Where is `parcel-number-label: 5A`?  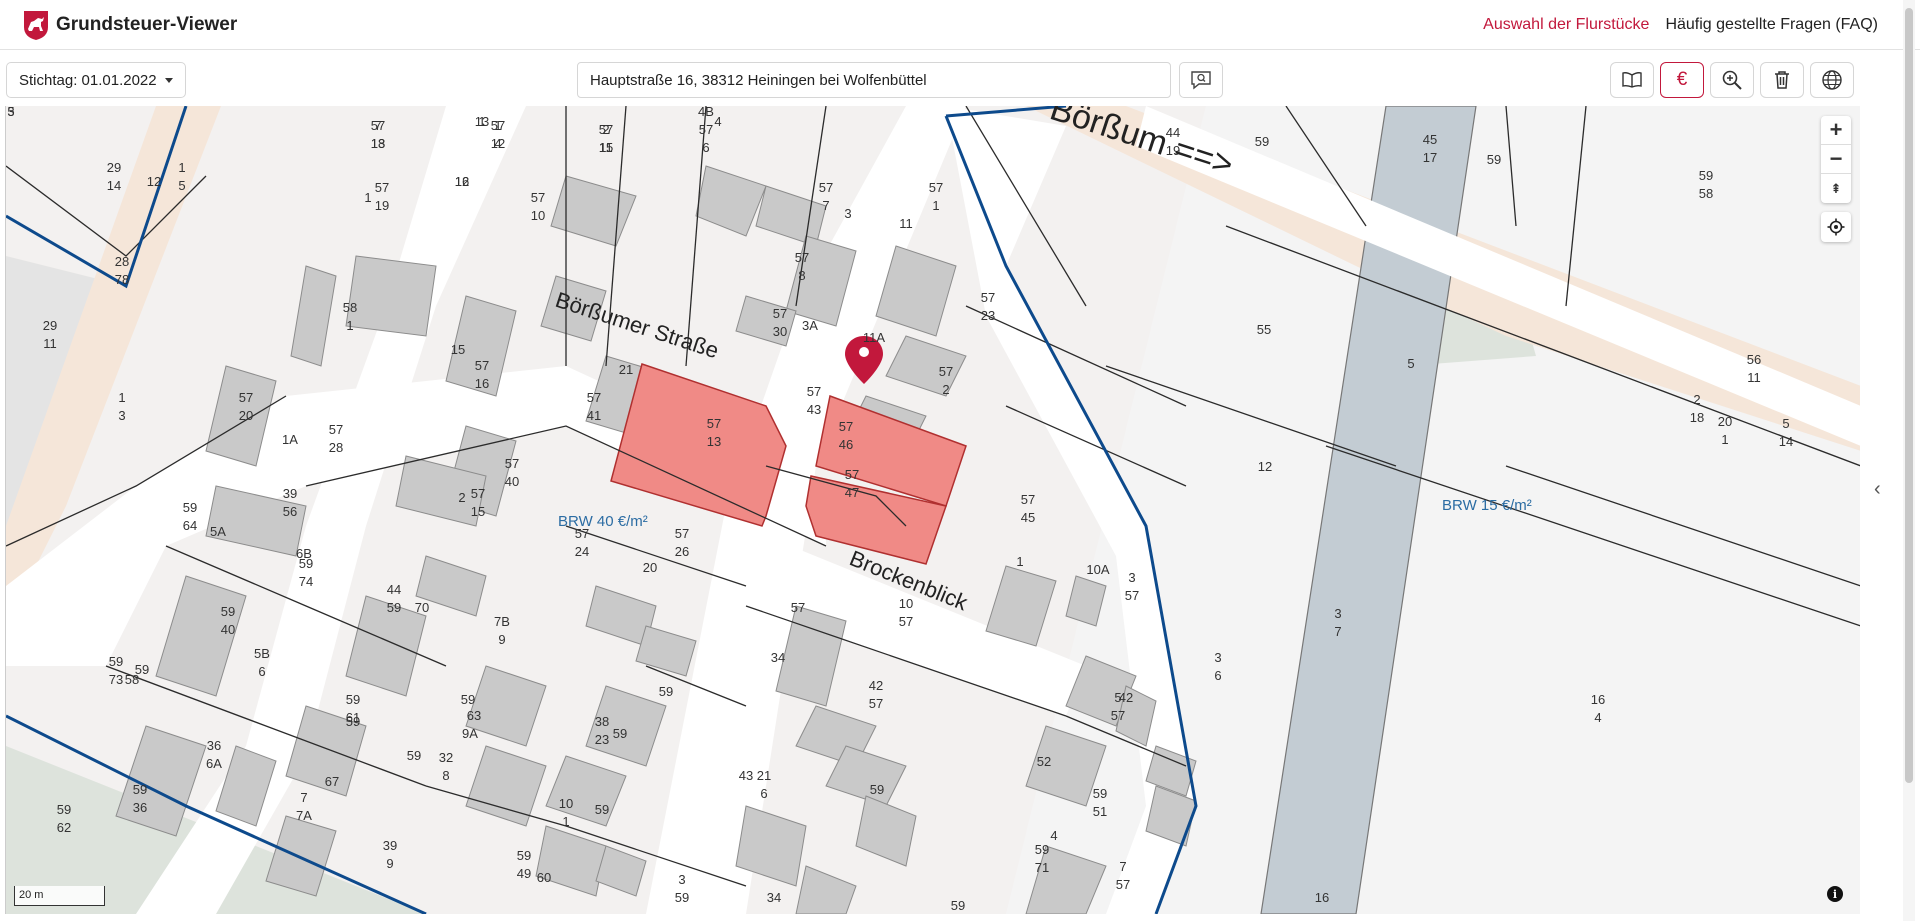
parcel-number-label: 5A is located at coordinates (218, 531).